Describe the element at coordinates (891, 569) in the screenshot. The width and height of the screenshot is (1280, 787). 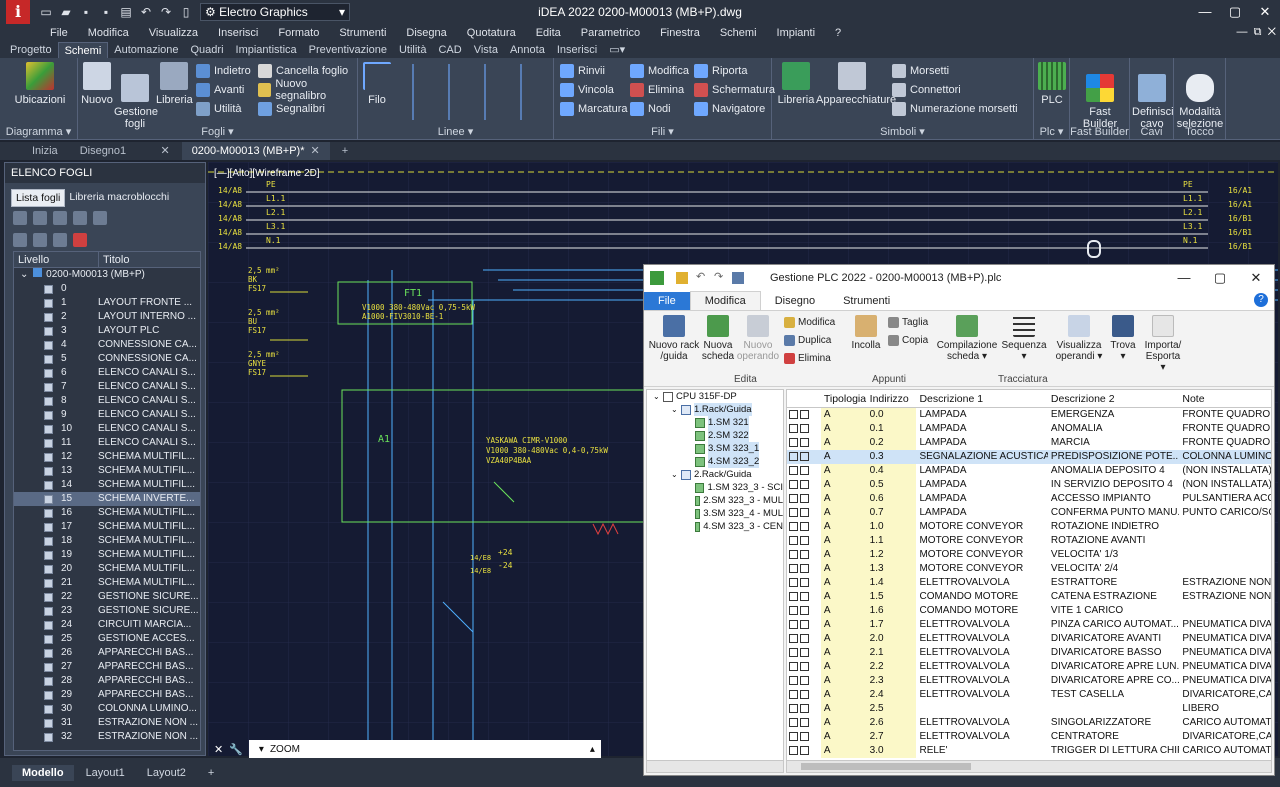
I see `cell: 1.3` at that location.